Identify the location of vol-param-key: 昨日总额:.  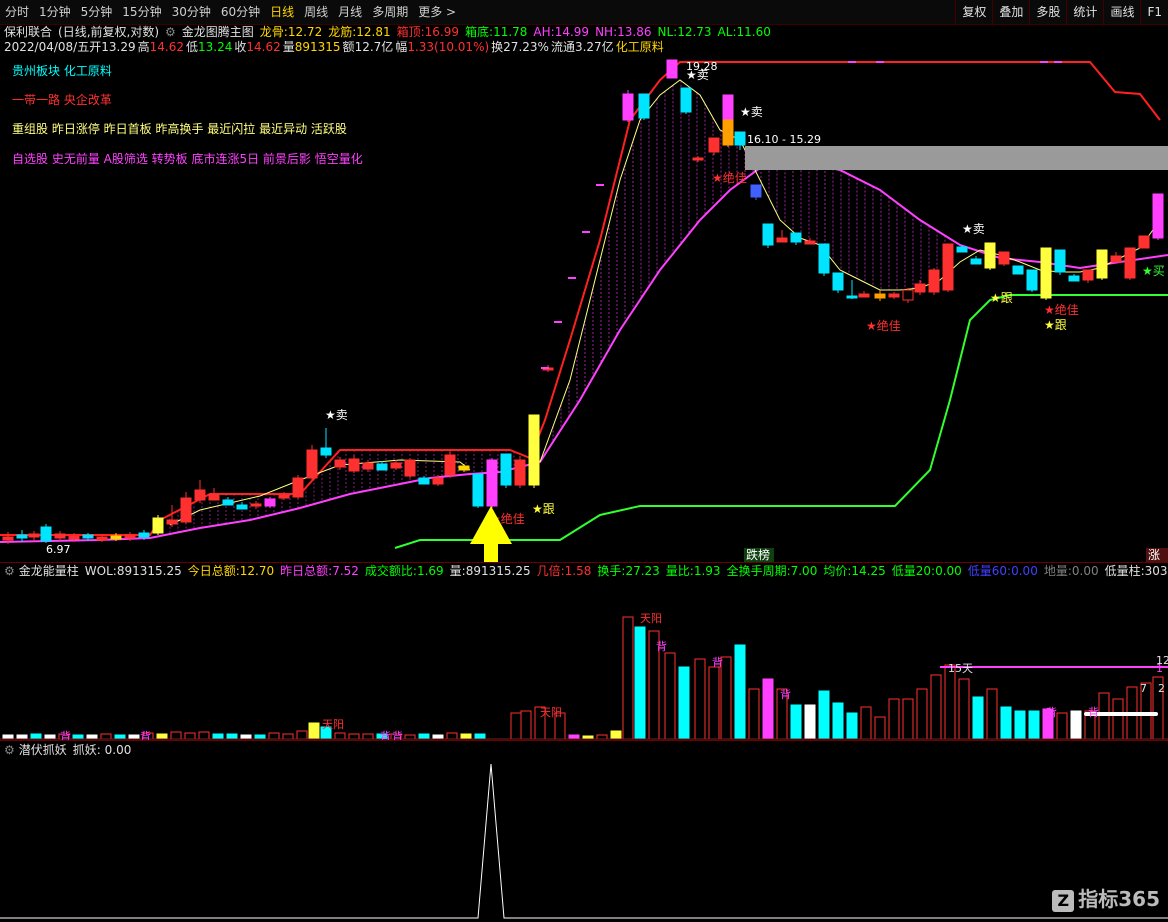
(306, 571).